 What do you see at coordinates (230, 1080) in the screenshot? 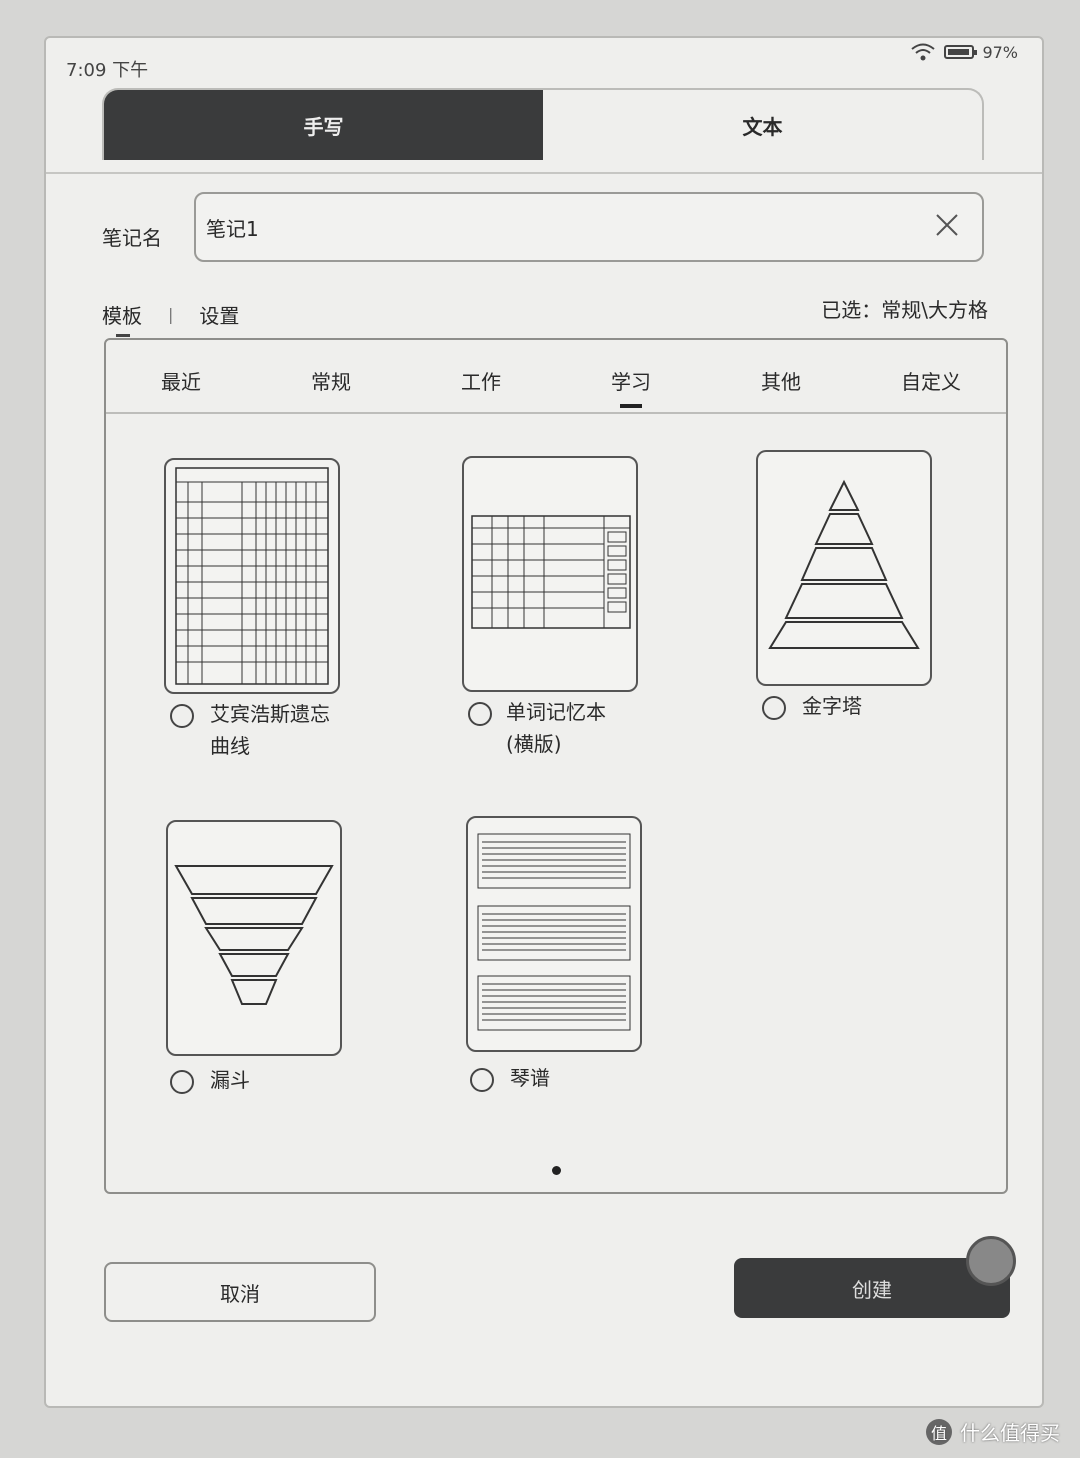
I see `template-funnel-label: 漏斗` at bounding box center [230, 1080].